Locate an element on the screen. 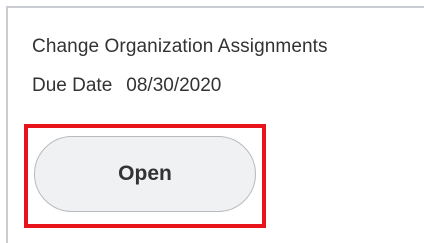 The image size is (424, 243). due-date-value: 08/30/2020 is located at coordinates (174, 85).